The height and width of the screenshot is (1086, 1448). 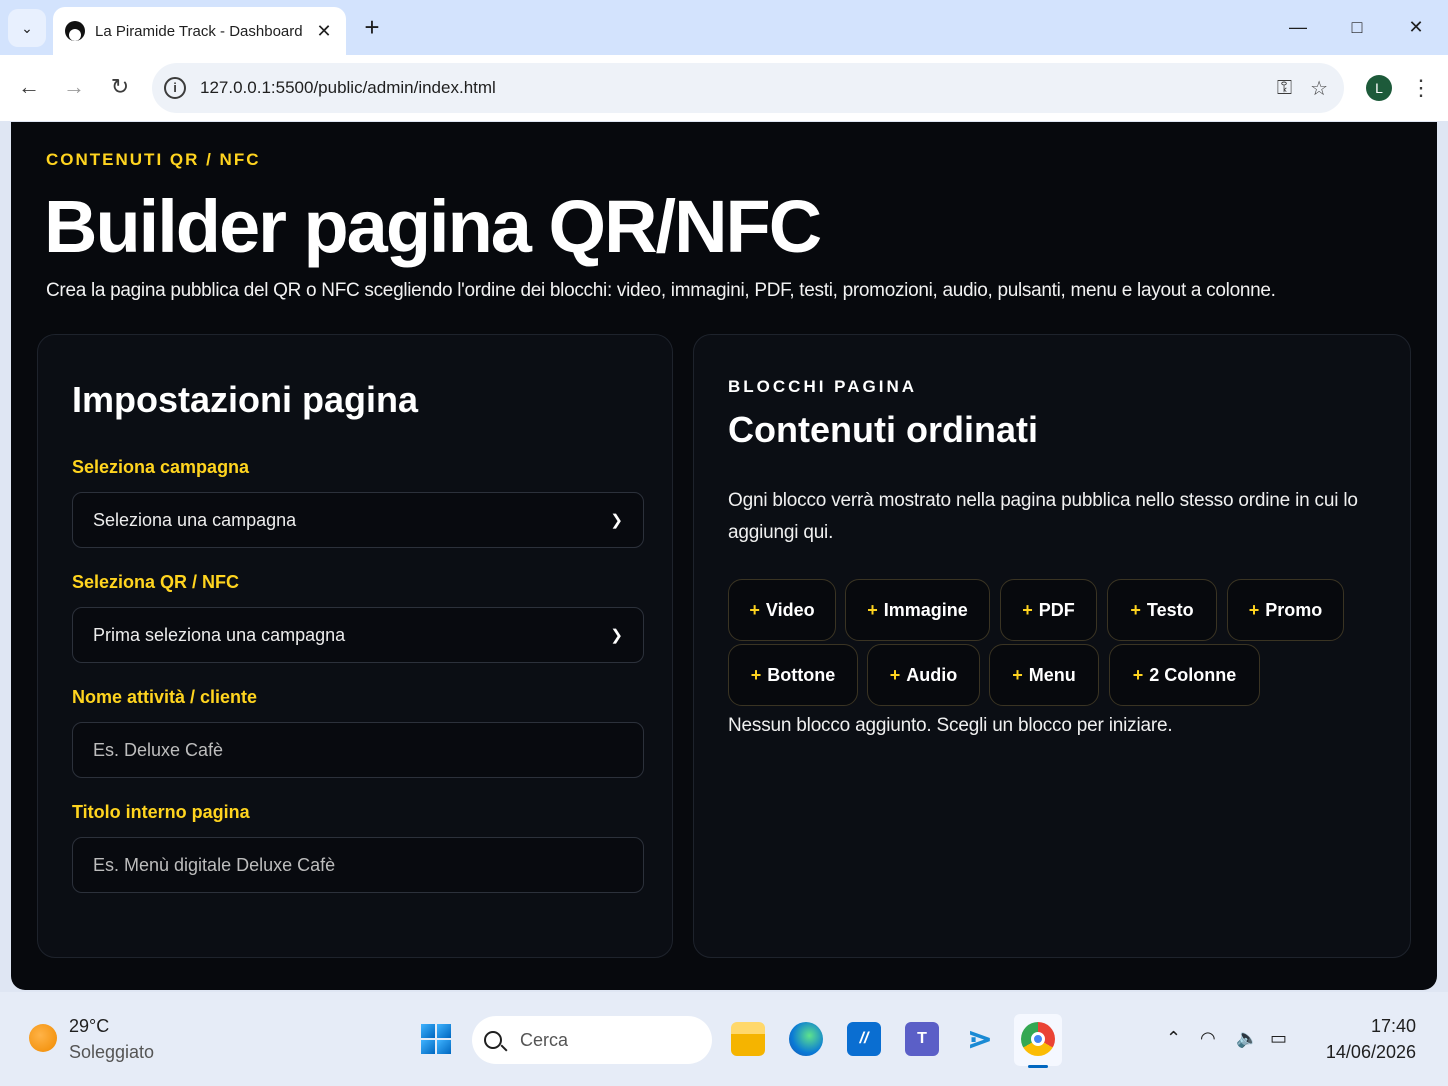 What do you see at coordinates (245, 399) in the screenshot?
I see `settings-heading: Impostazioni pagina` at bounding box center [245, 399].